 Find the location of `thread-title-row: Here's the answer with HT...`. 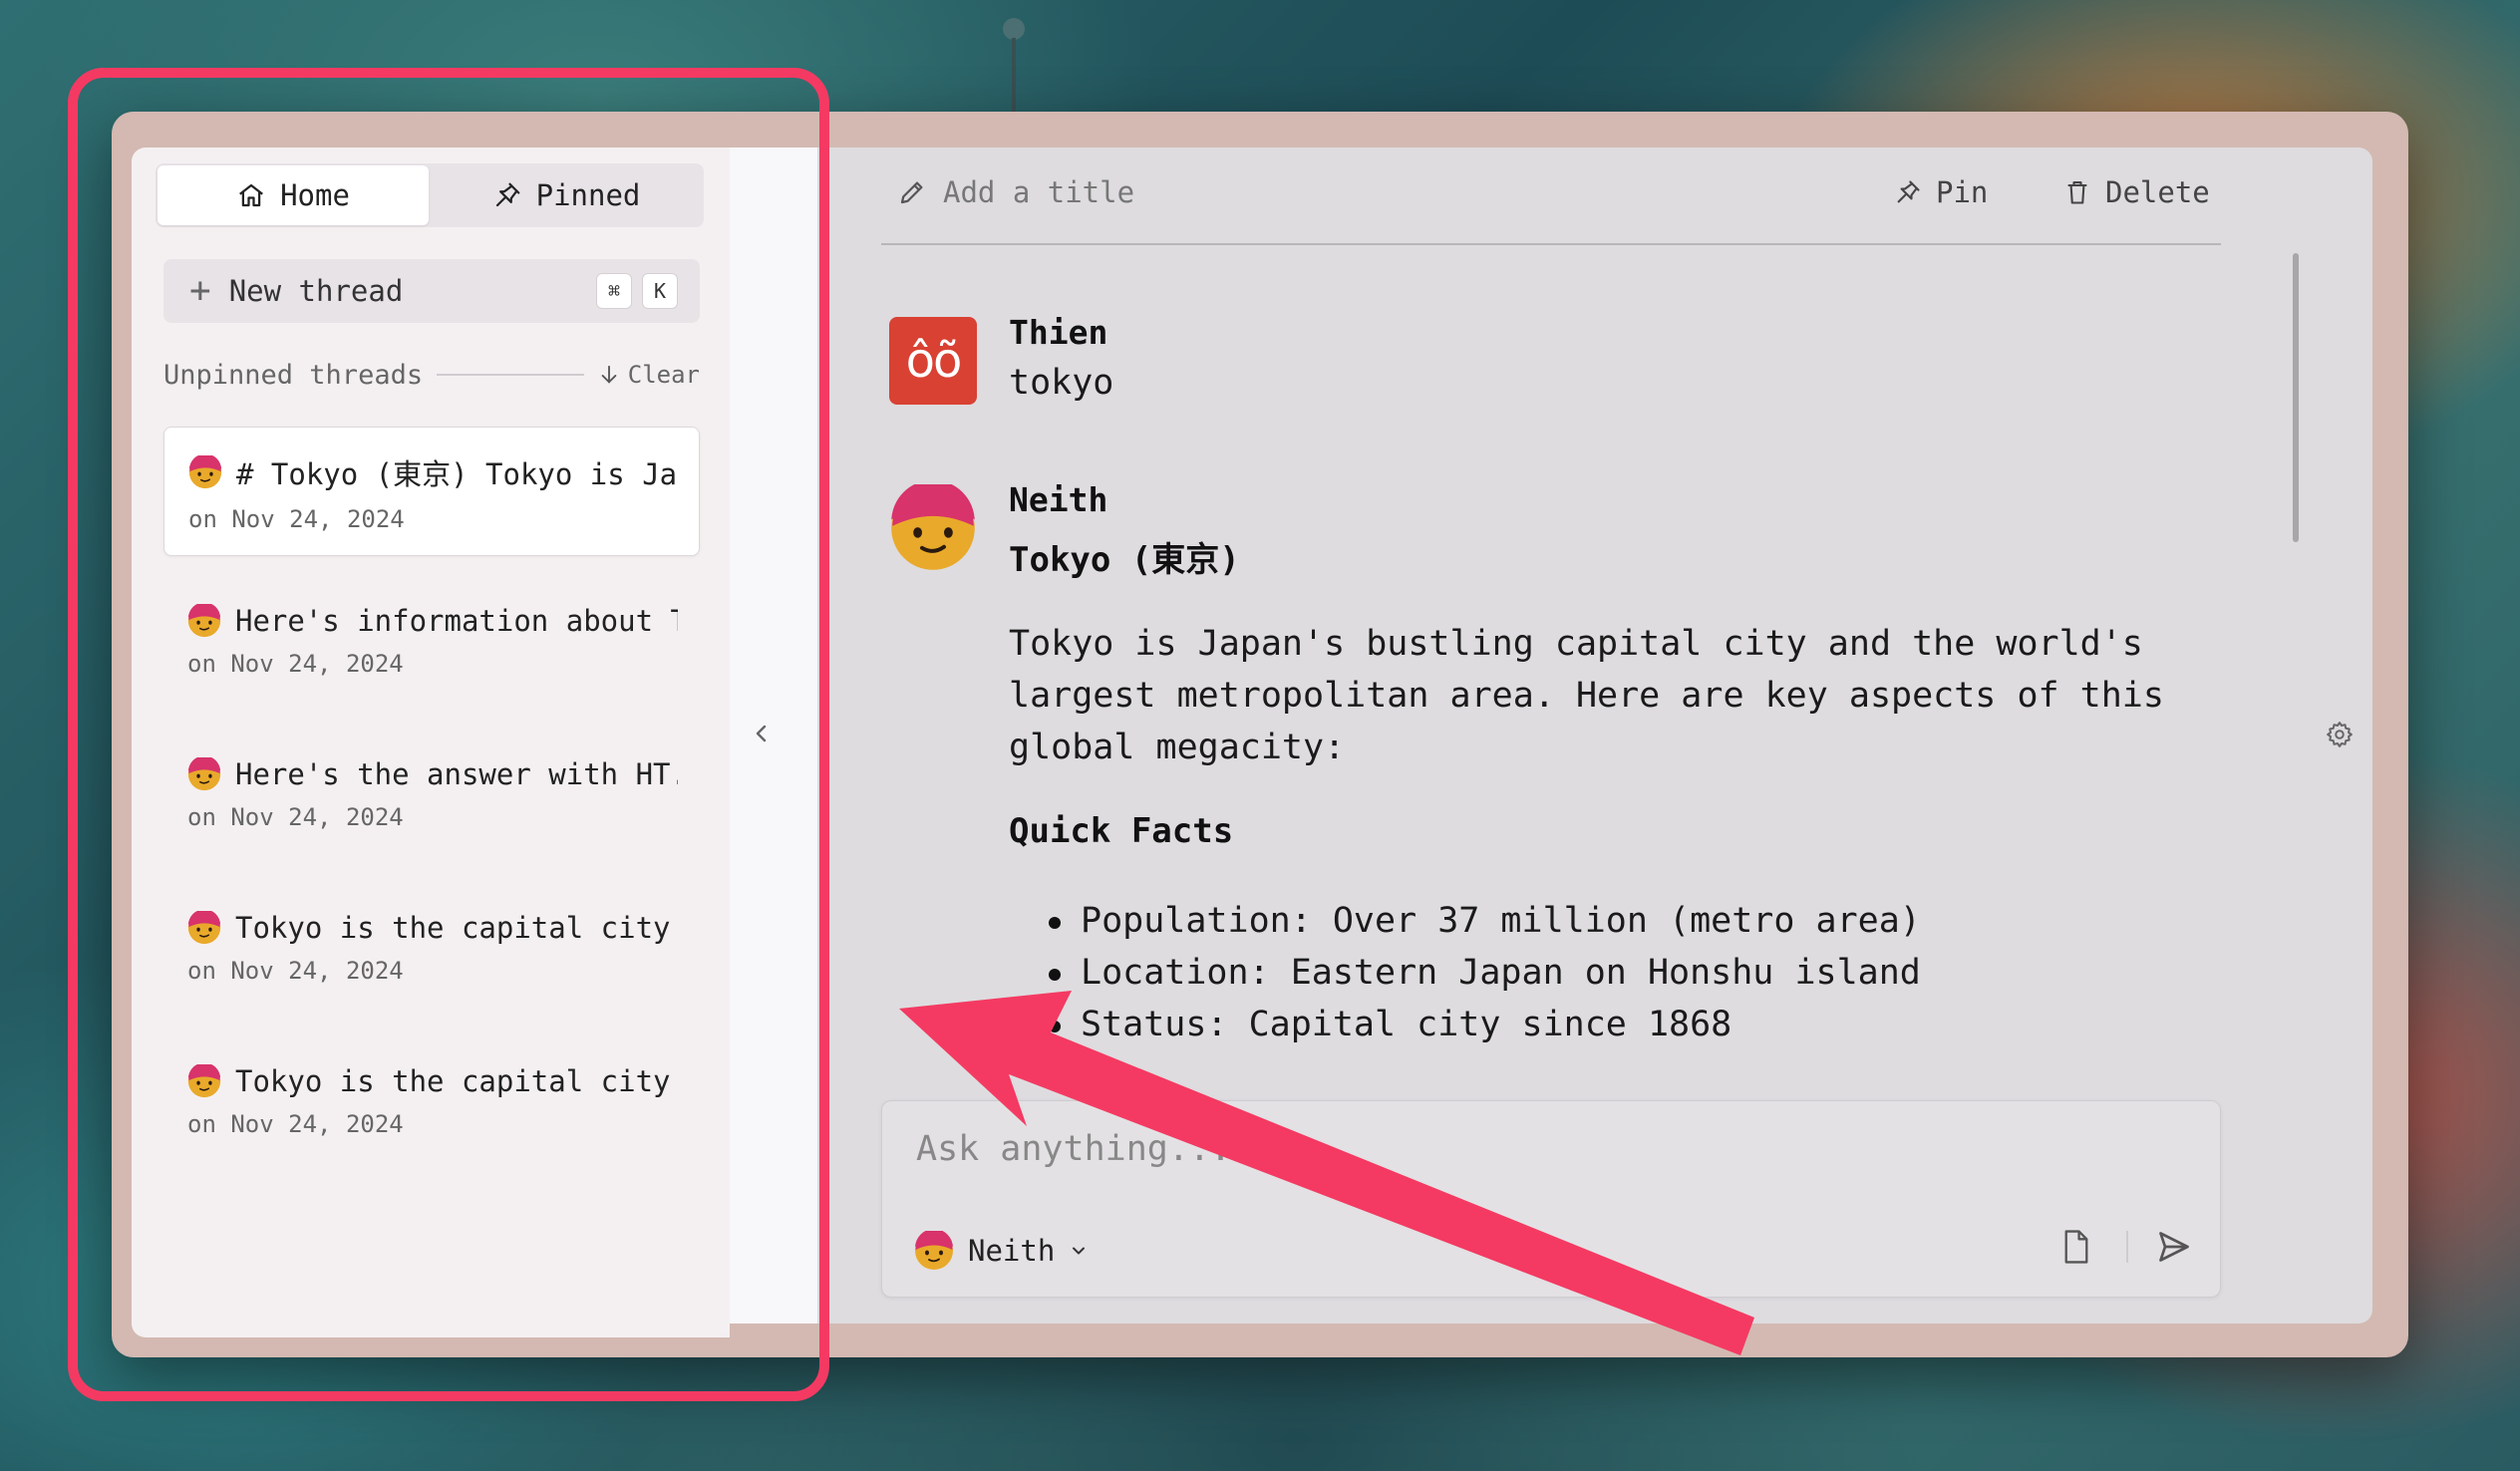

thread-title-row: Here's the answer with HT... is located at coordinates (432, 774).